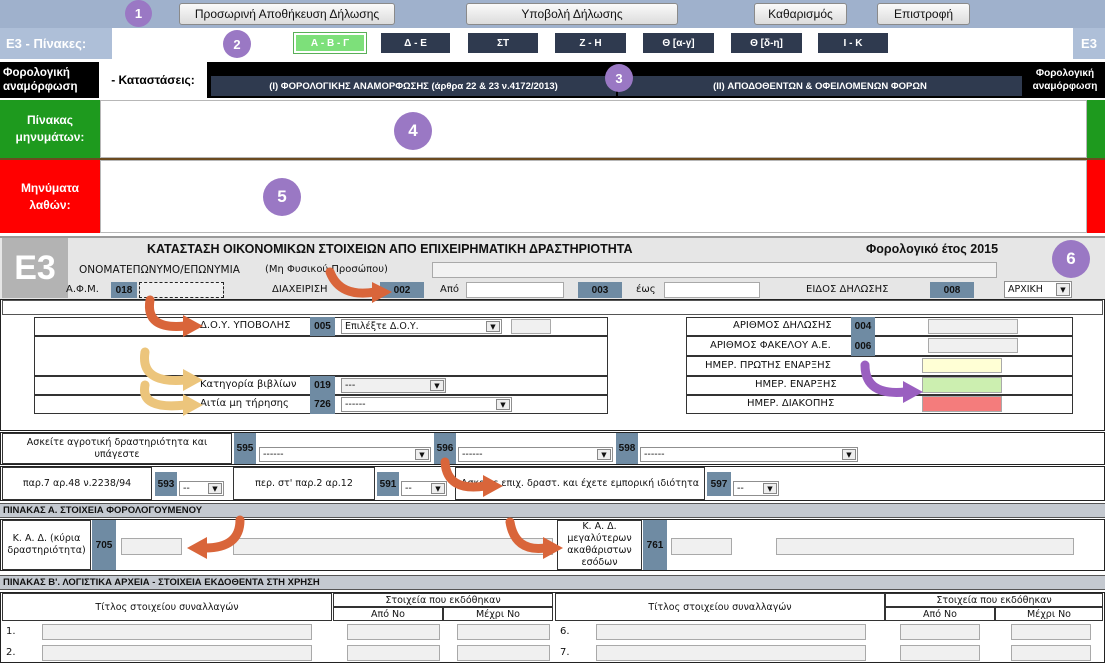 This screenshot has height=663, width=1105. What do you see at coordinates (352, 282) in the screenshot?
I see `arrow-period` at bounding box center [352, 282].